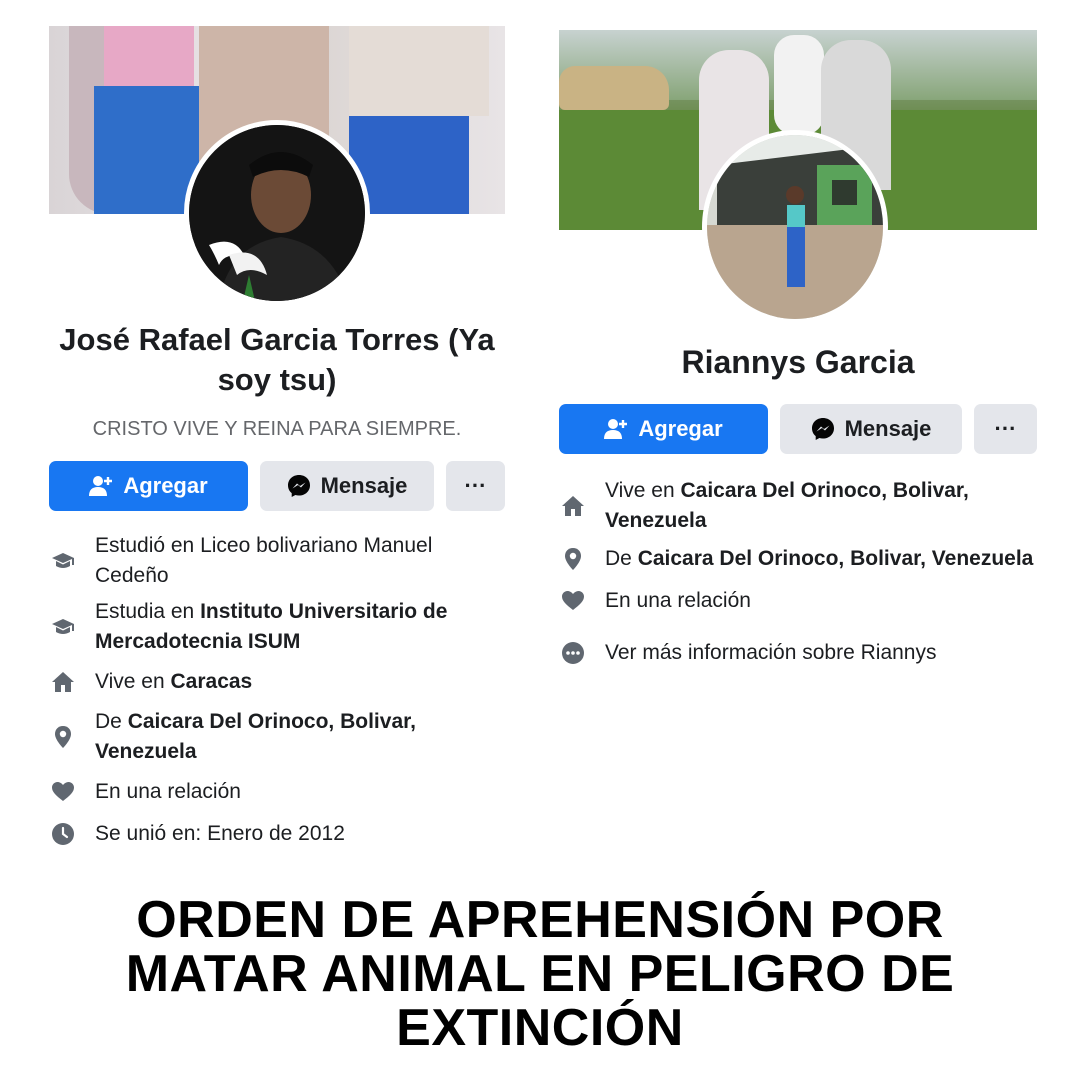  Describe the element at coordinates (220, 833) in the screenshot. I see `intro-text: Se unió en: Enero de 2012` at that location.